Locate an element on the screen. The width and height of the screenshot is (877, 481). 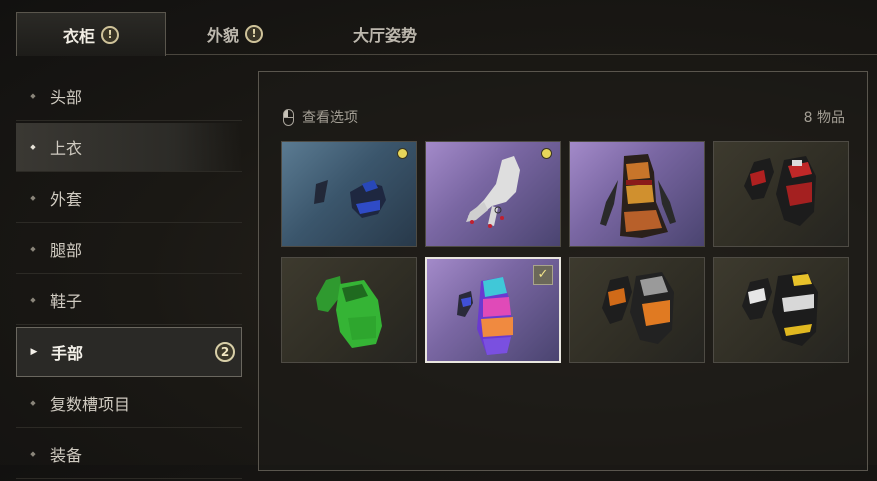
panel-header: 查看选项 8 物品 is located at coordinates (564, 117).